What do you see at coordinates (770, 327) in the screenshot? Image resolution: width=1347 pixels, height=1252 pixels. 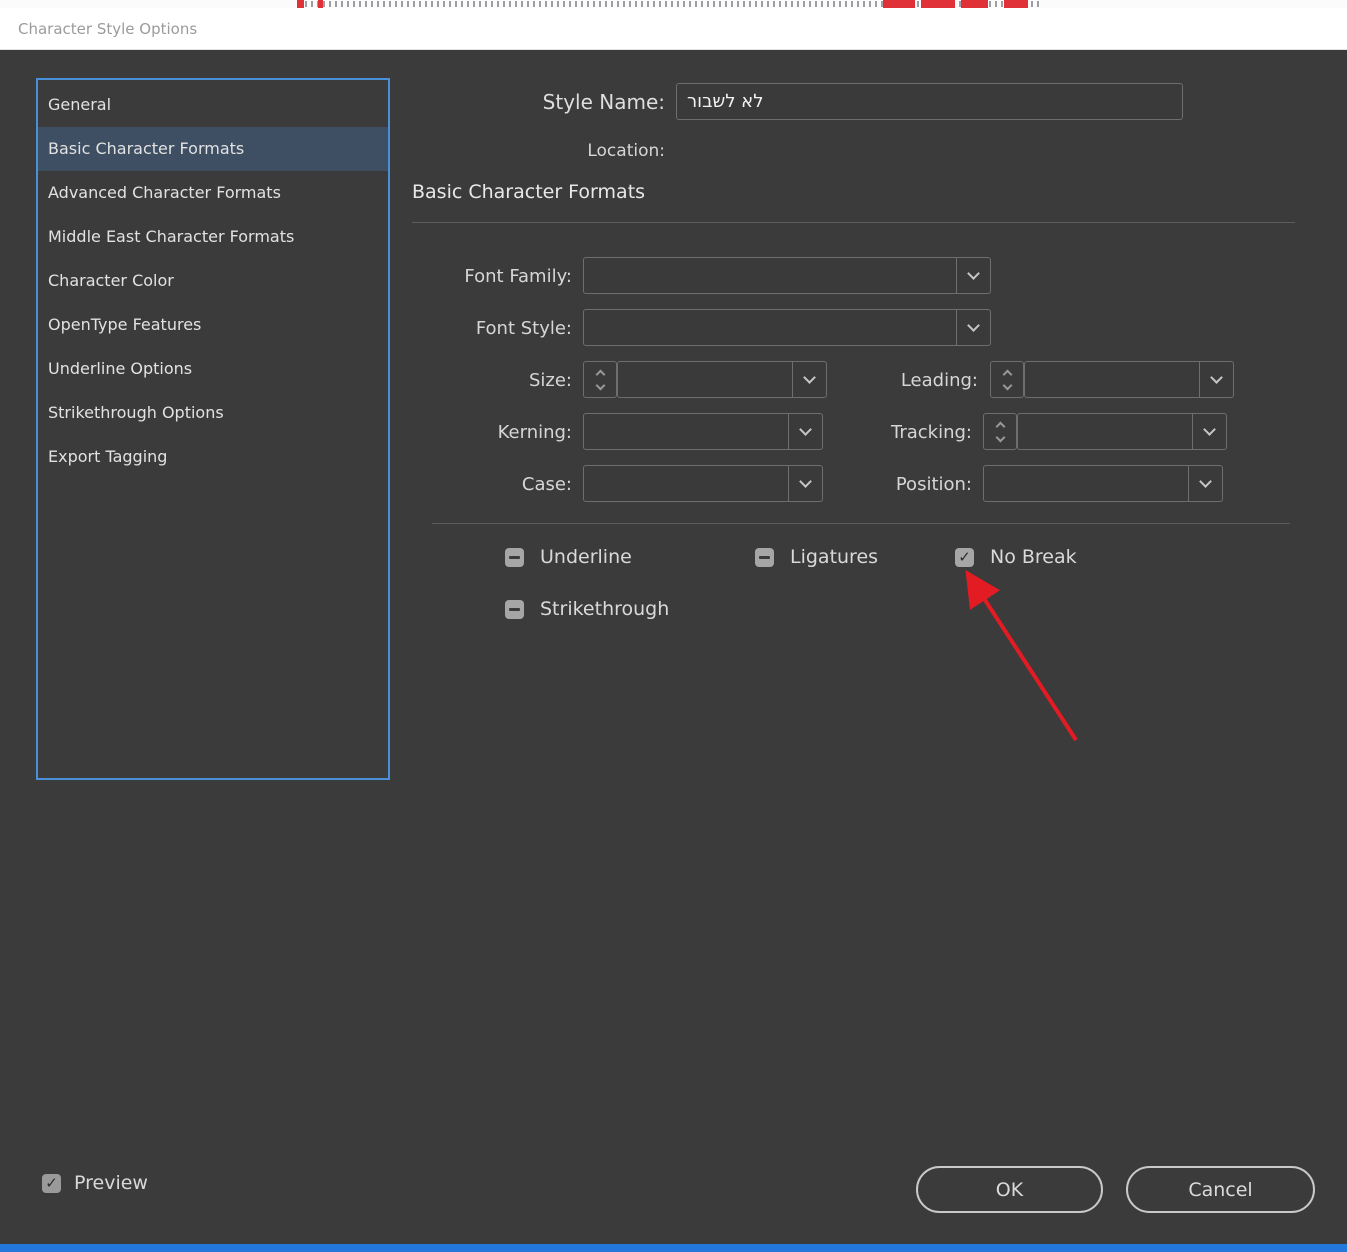 I see `font-style-value` at bounding box center [770, 327].